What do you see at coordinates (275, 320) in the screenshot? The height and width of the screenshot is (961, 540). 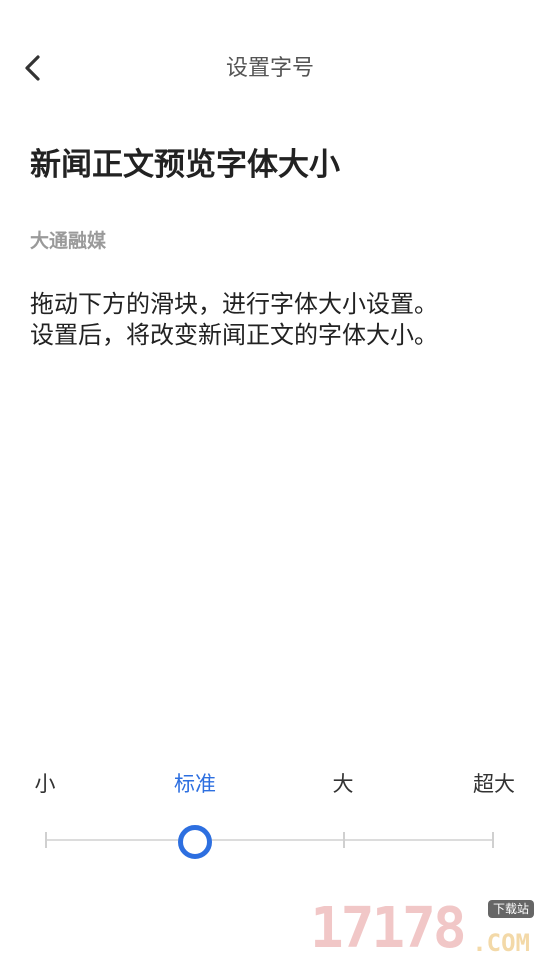 I see `preview-body: 拖动下方的滑块，进行字体大小设置。 设置后，将改变新闻正文的字体大小。` at bounding box center [275, 320].